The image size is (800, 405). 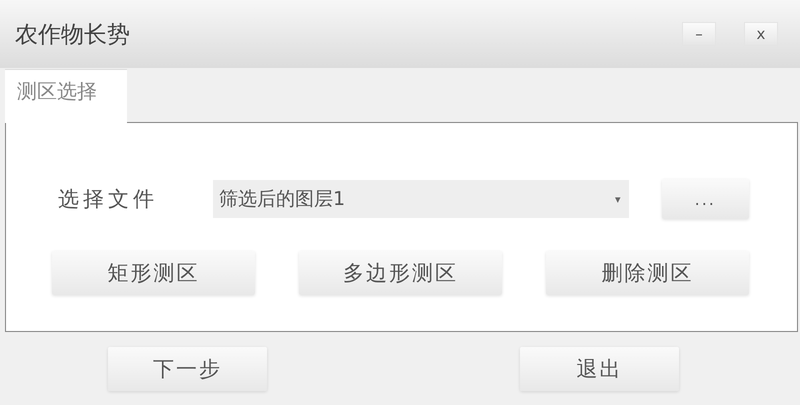 I want to click on window-title: 农作物长势, so click(x=73, y=35).